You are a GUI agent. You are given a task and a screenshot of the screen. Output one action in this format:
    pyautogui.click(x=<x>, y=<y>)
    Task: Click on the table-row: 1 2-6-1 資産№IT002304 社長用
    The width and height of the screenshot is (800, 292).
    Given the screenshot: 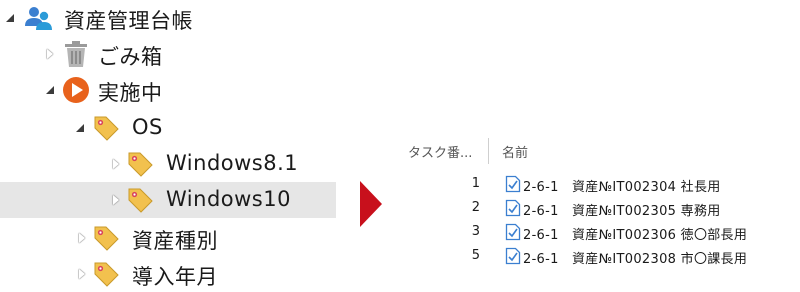 What is the action you would take?
    pyautogui.click(x=600, y=184)
    